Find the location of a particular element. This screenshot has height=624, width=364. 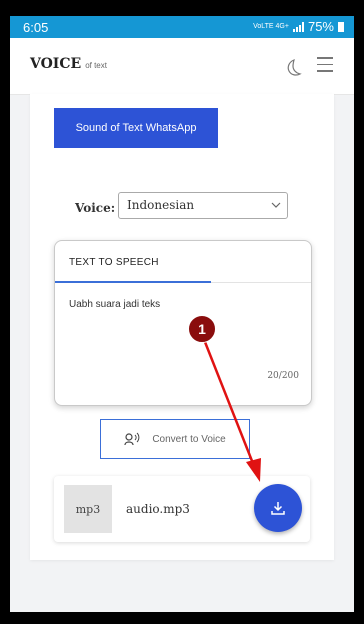

download-button is located at coordinates (278, 508).